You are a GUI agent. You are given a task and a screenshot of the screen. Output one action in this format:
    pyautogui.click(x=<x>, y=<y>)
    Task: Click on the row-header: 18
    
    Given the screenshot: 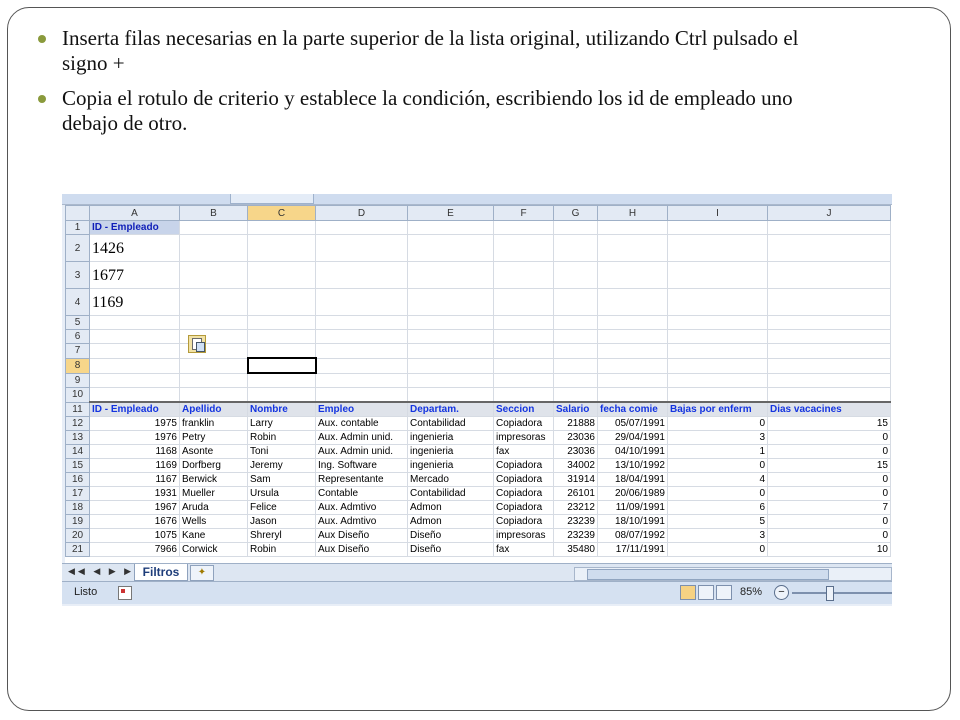 What is the action you would take?
    pyautogui.click(x=77, y=507)
    